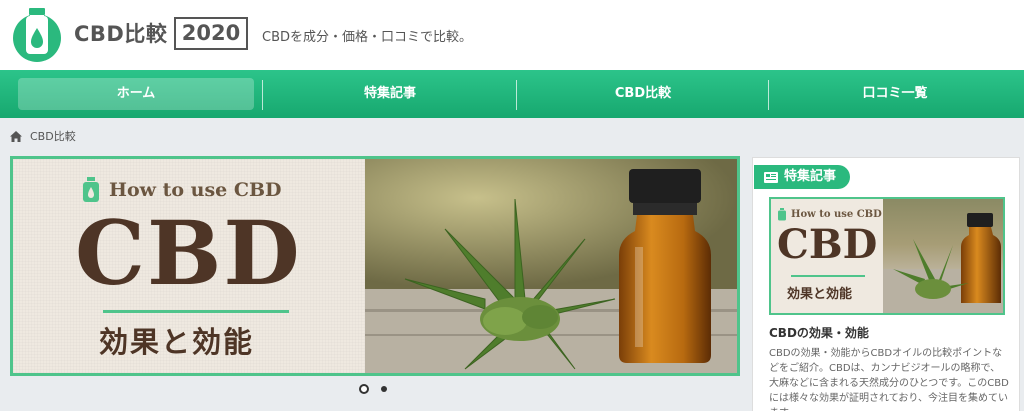 The width and height of the screenshot is (1024, 411). What do you see at coordinates (943, 263) in the screenshot?
I see `cbd-oil-bottle-photo` at bounding box center [943, 263].